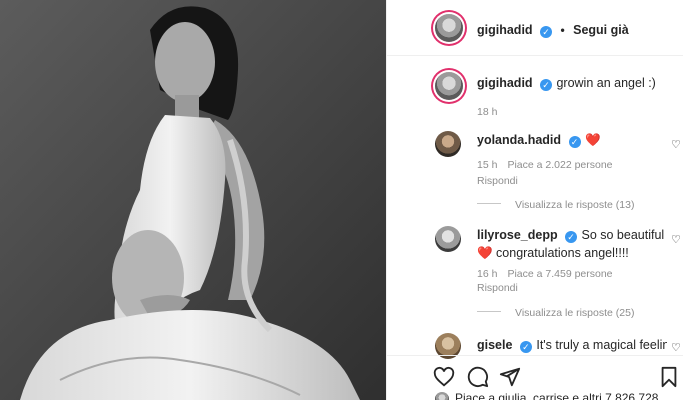 This screenshot has width=683, height=400. I want to click on post-header: gigihadid ✓ • Segui già, so click(535, 28).